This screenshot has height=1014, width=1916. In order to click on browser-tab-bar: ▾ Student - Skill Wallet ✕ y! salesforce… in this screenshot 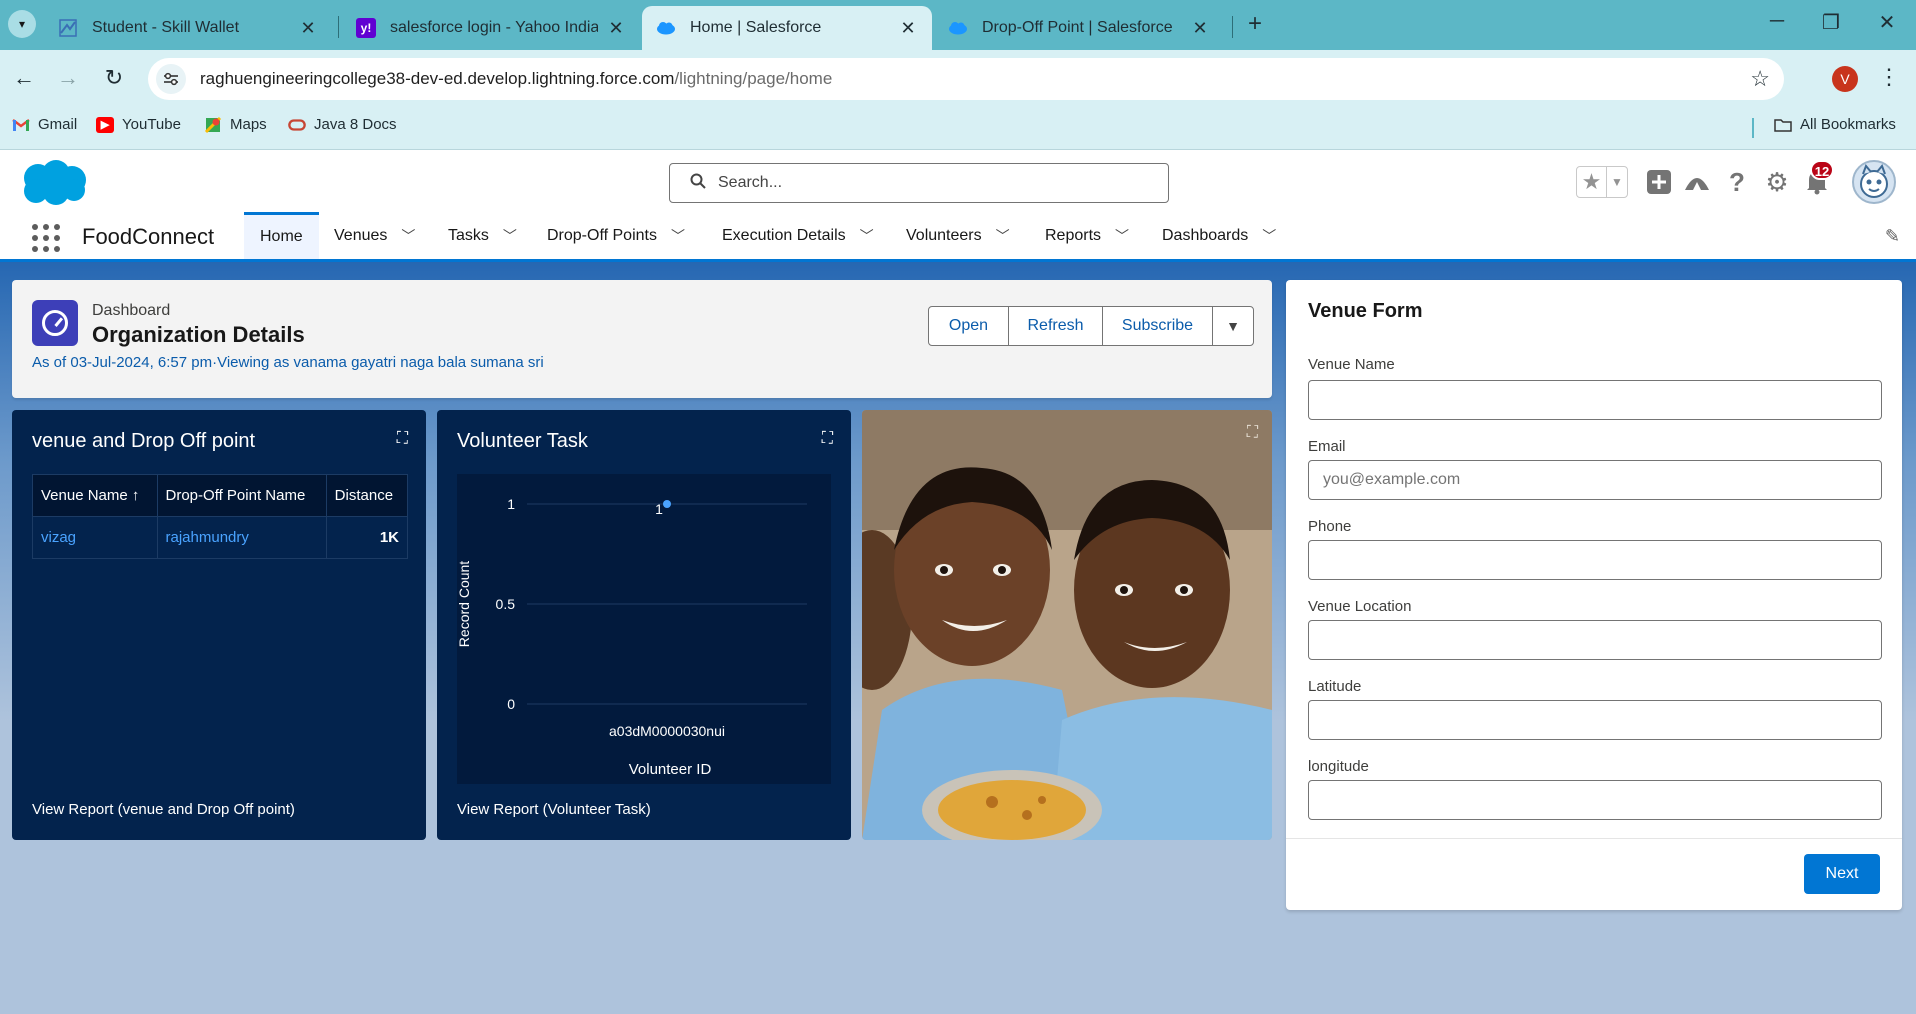, I will do `click(958, 25)`.